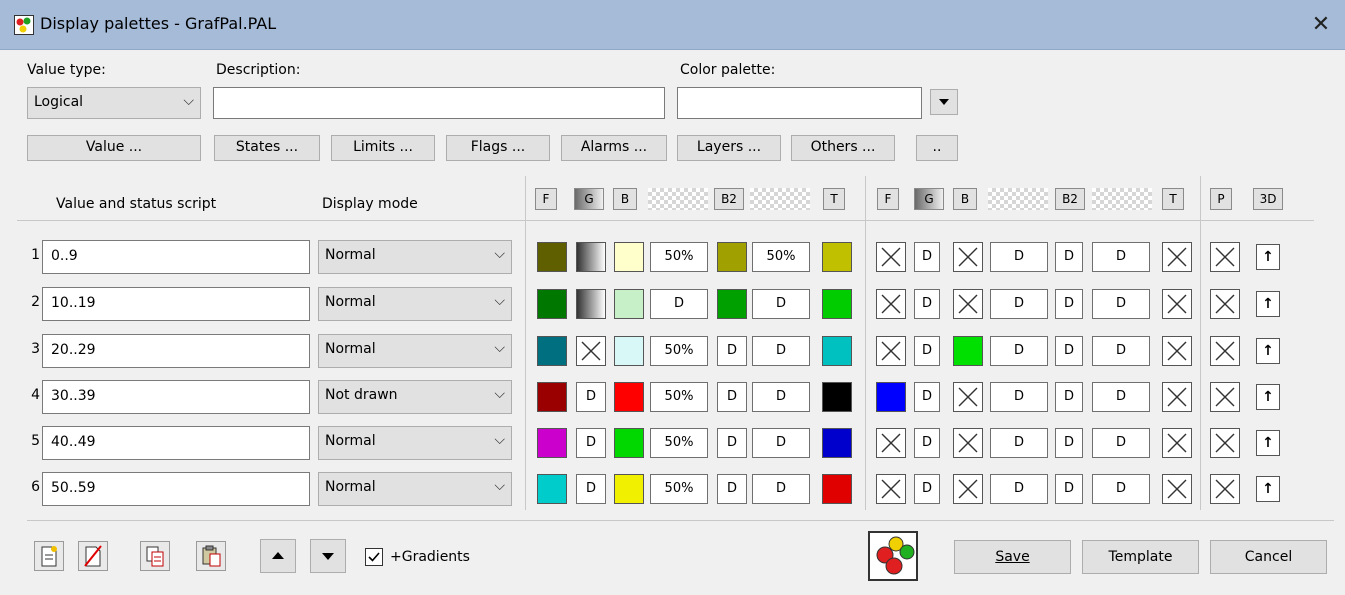  I want to click on text-color2-header: T, so click(1173, 199).